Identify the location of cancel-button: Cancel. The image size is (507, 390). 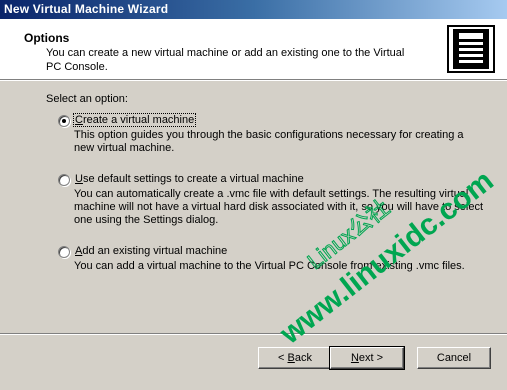
(454, 358).